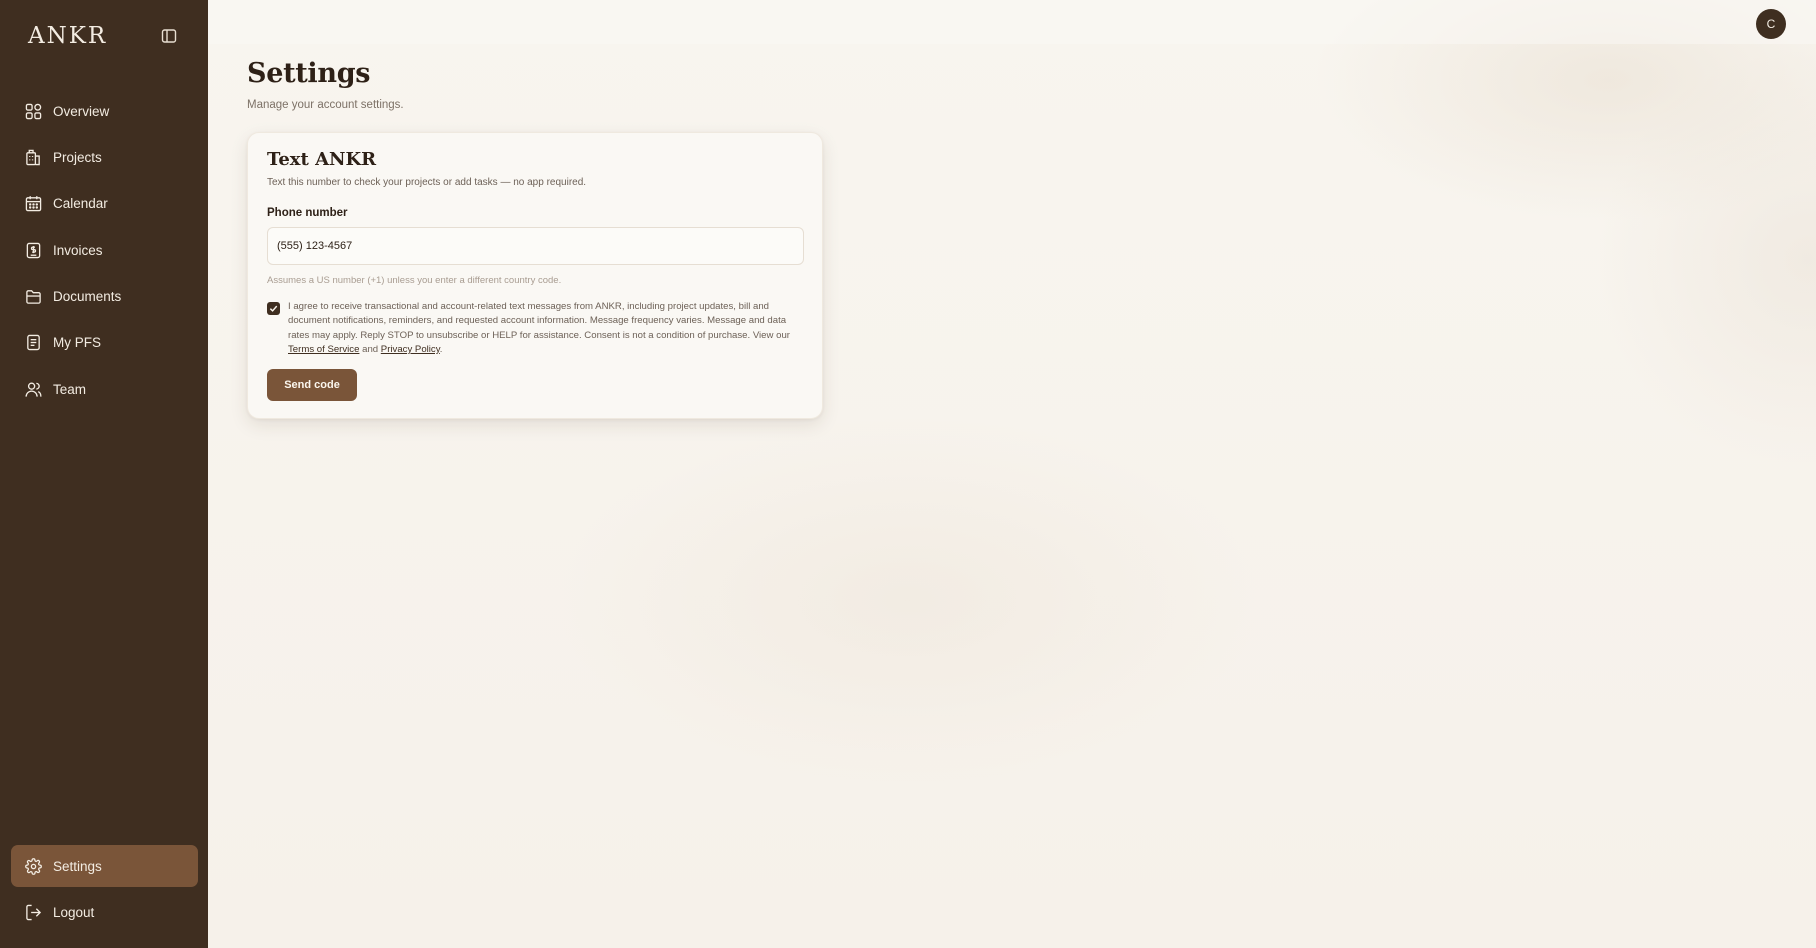  I want to click on sidebar-item-label: Overview, so click(81, 111).